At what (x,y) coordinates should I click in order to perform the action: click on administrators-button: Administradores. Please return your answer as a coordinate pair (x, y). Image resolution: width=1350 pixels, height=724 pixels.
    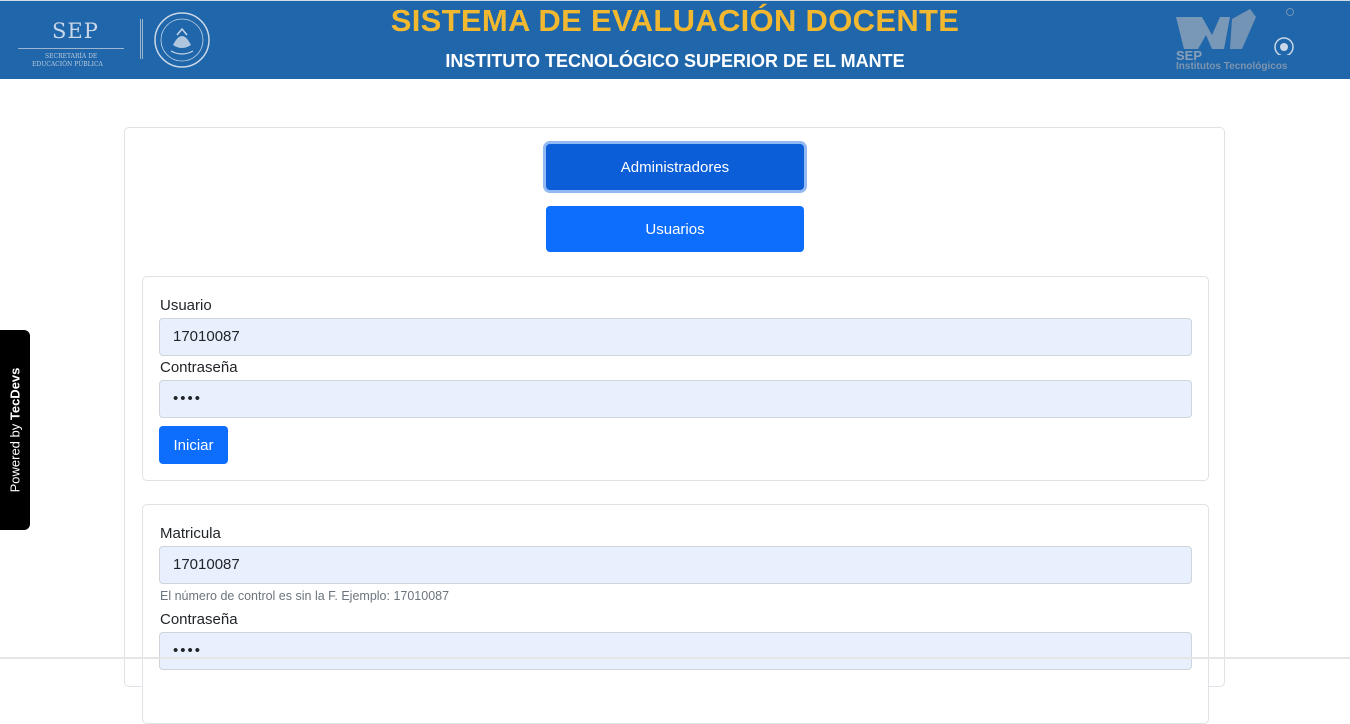
    Looking at the image, I should click on (675, 167).